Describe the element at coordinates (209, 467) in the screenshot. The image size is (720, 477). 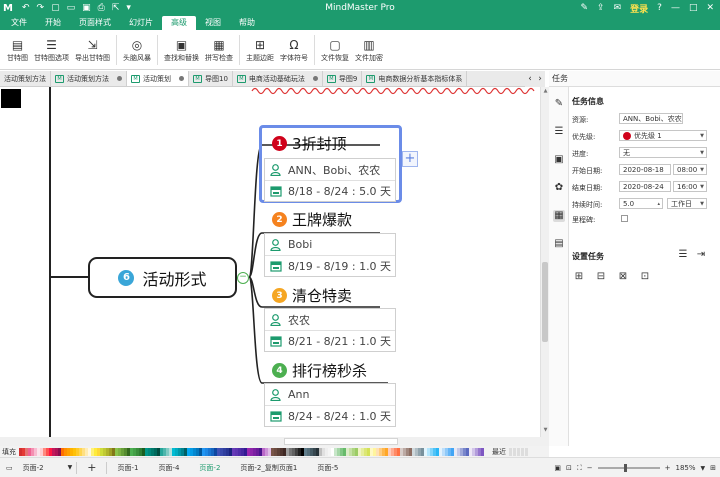
I see `page-tab-active: 页面-2` at that location.